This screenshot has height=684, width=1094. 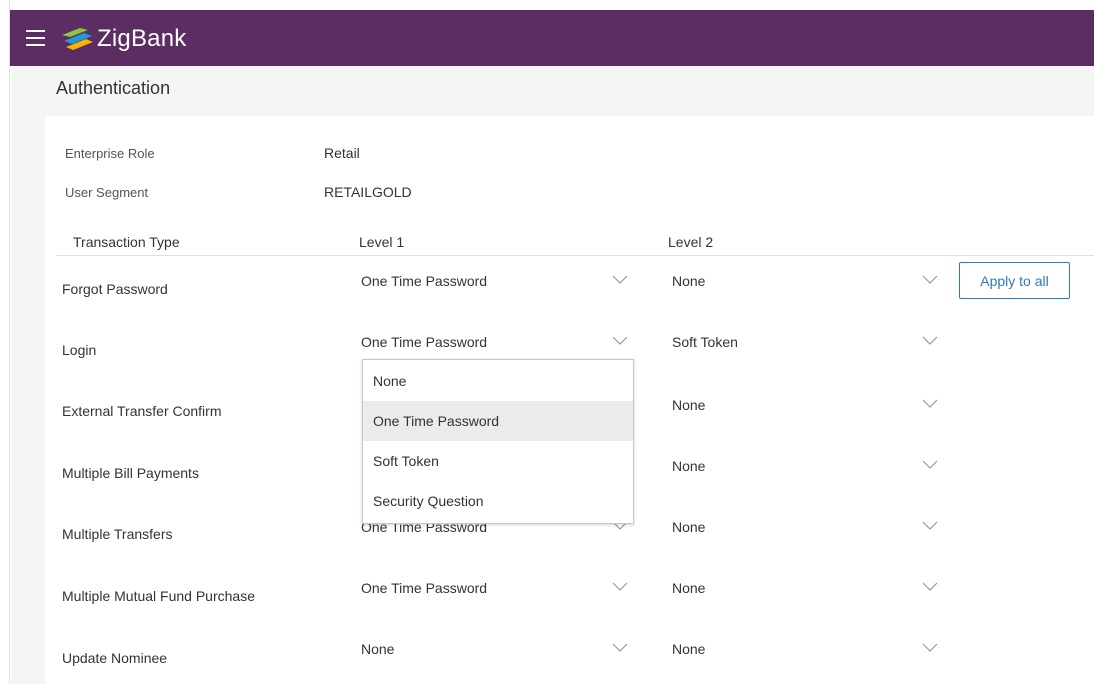 I want to click on row-label-multiple-transfers: Multiple Transfers, so click(x=117, y=534).